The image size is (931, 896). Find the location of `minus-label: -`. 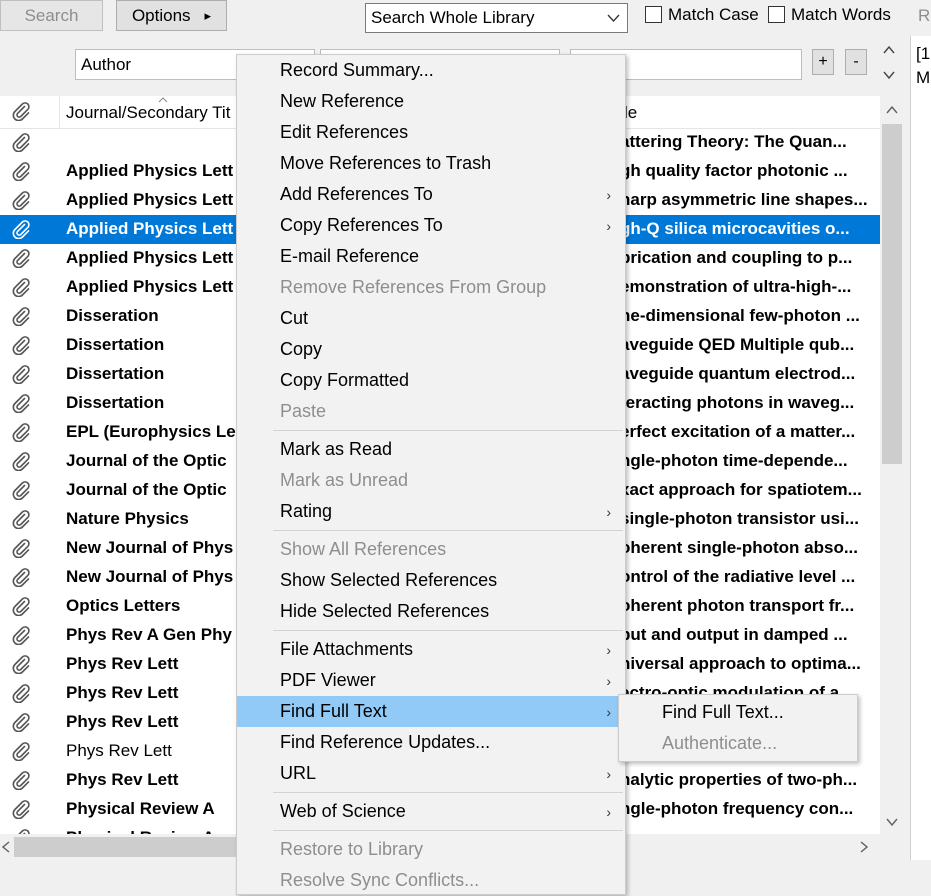

minus-label: - is located at coordinates (856, 61).